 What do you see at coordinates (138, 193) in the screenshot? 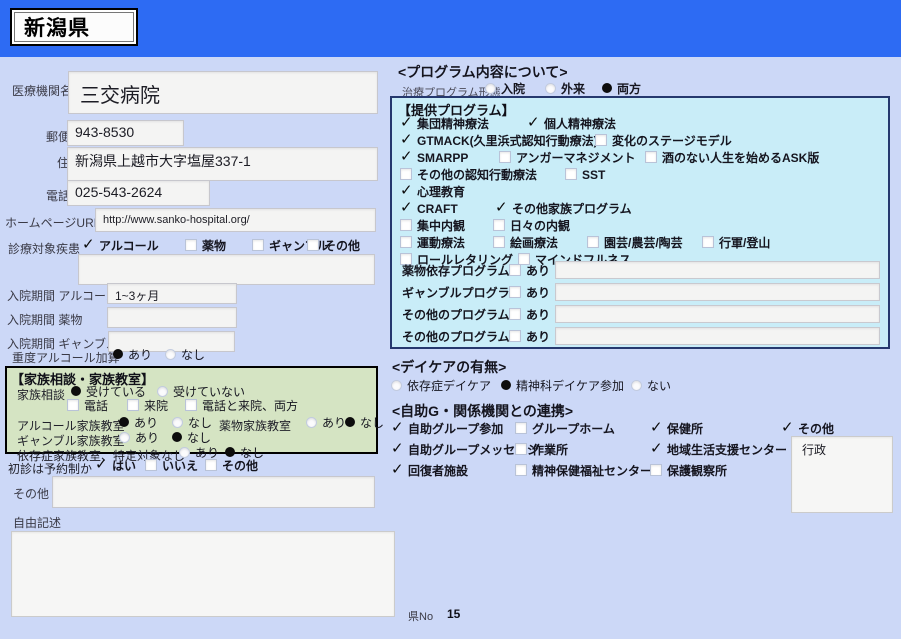
I see `phone-input: 025-543-2624` at bounding box center [138, 193].